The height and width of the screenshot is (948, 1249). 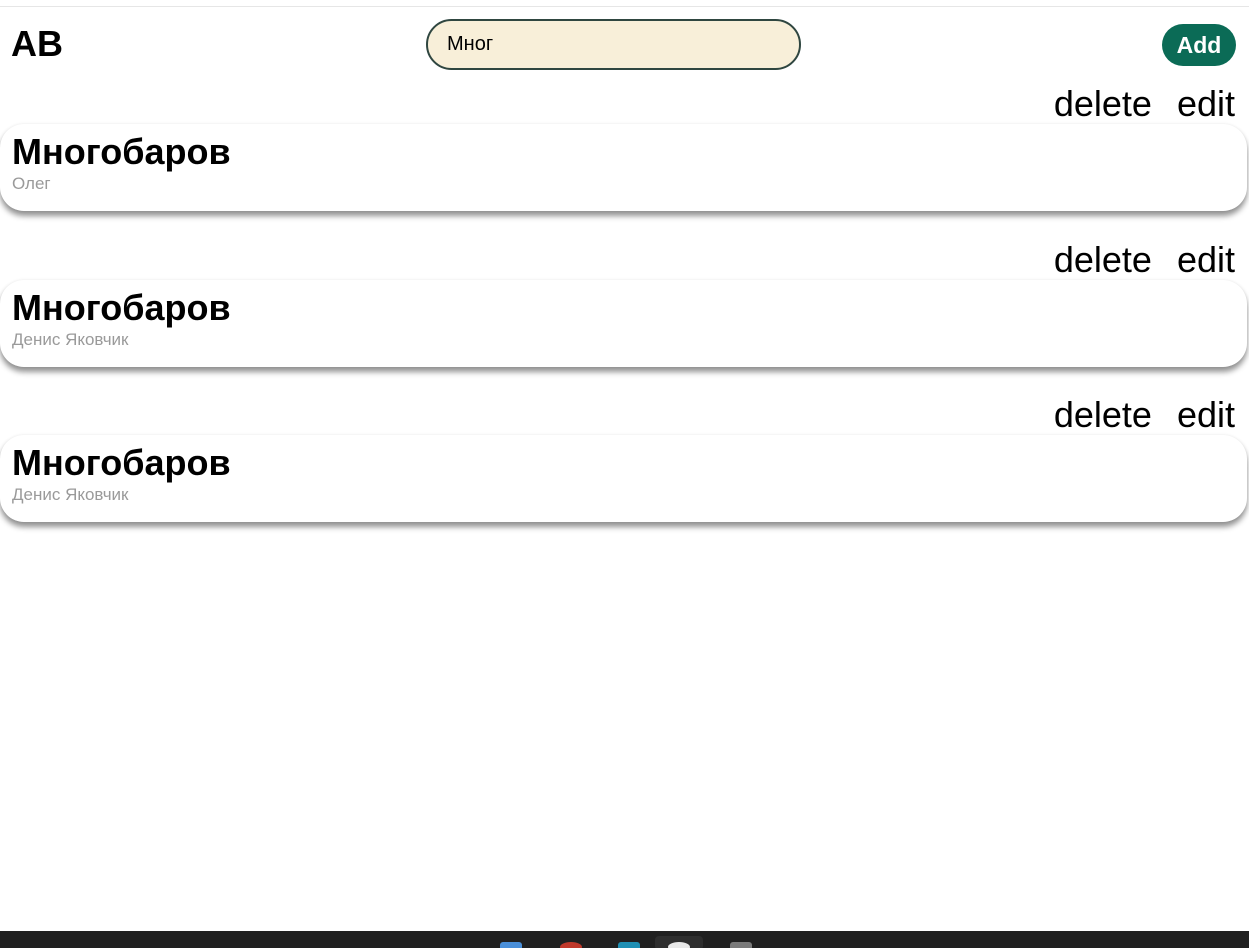 I want to click on file-explorer-icon, so click(x=741, y=945).